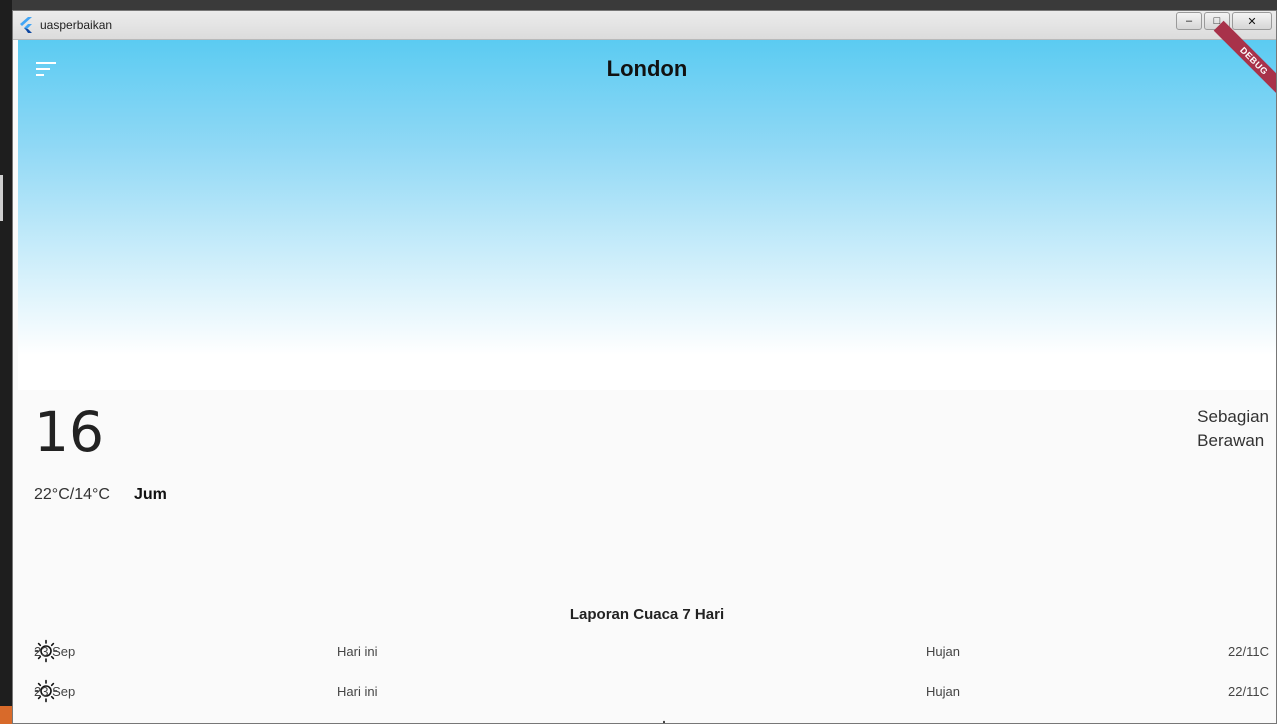  I want to click on taskbar-indicator, so click(1, 198).